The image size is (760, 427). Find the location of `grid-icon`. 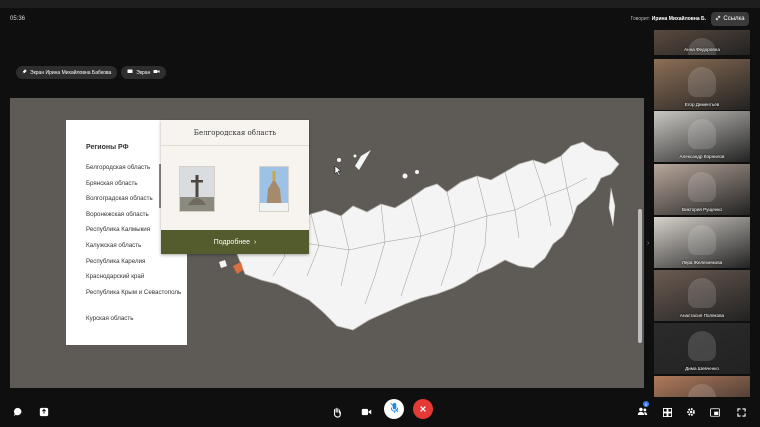

grid-icon is located at coordinates (667, 412).